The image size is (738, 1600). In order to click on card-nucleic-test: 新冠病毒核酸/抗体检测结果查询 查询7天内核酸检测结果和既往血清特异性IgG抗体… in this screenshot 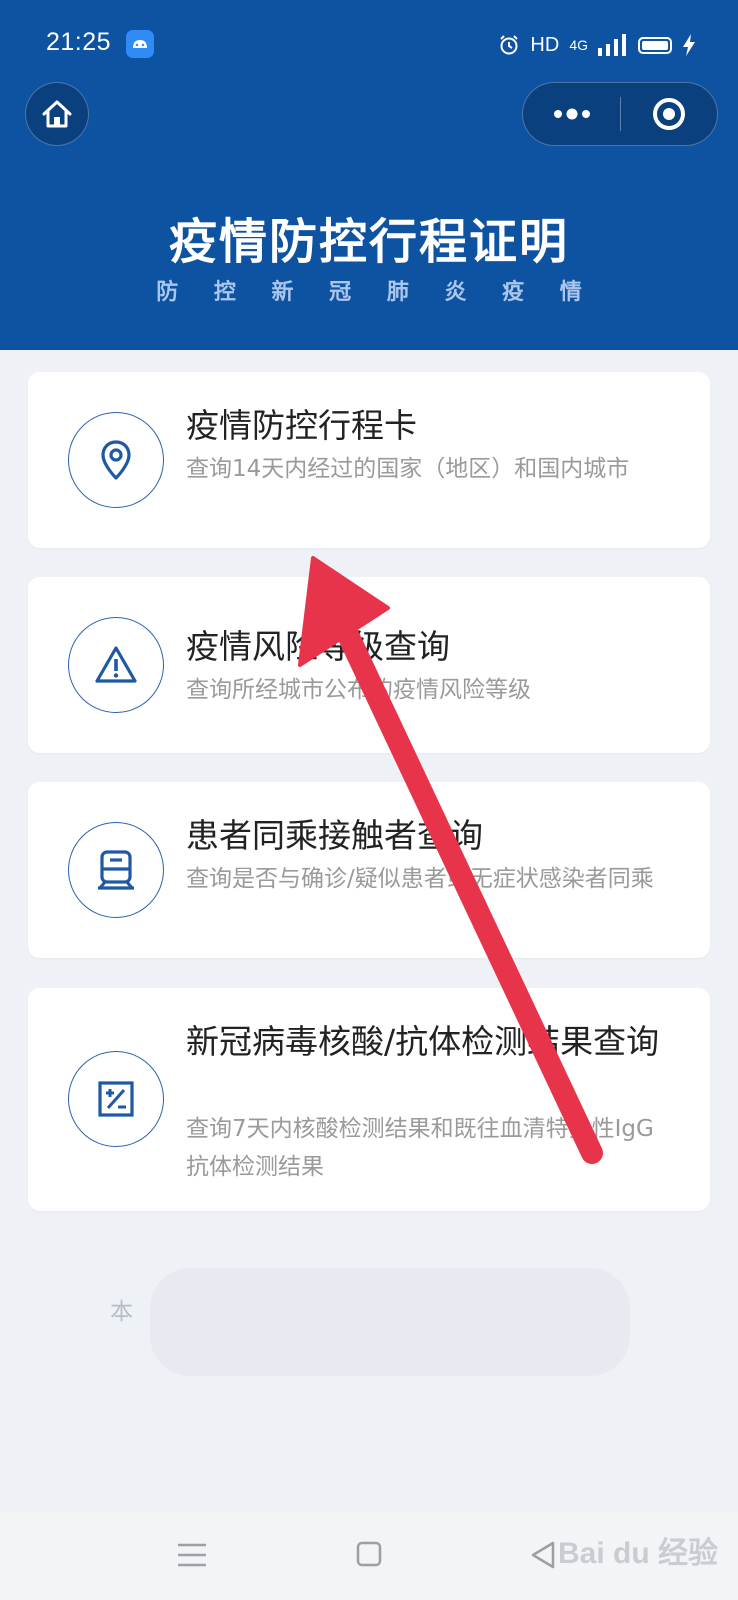, I will do `click(369, 1099)`.